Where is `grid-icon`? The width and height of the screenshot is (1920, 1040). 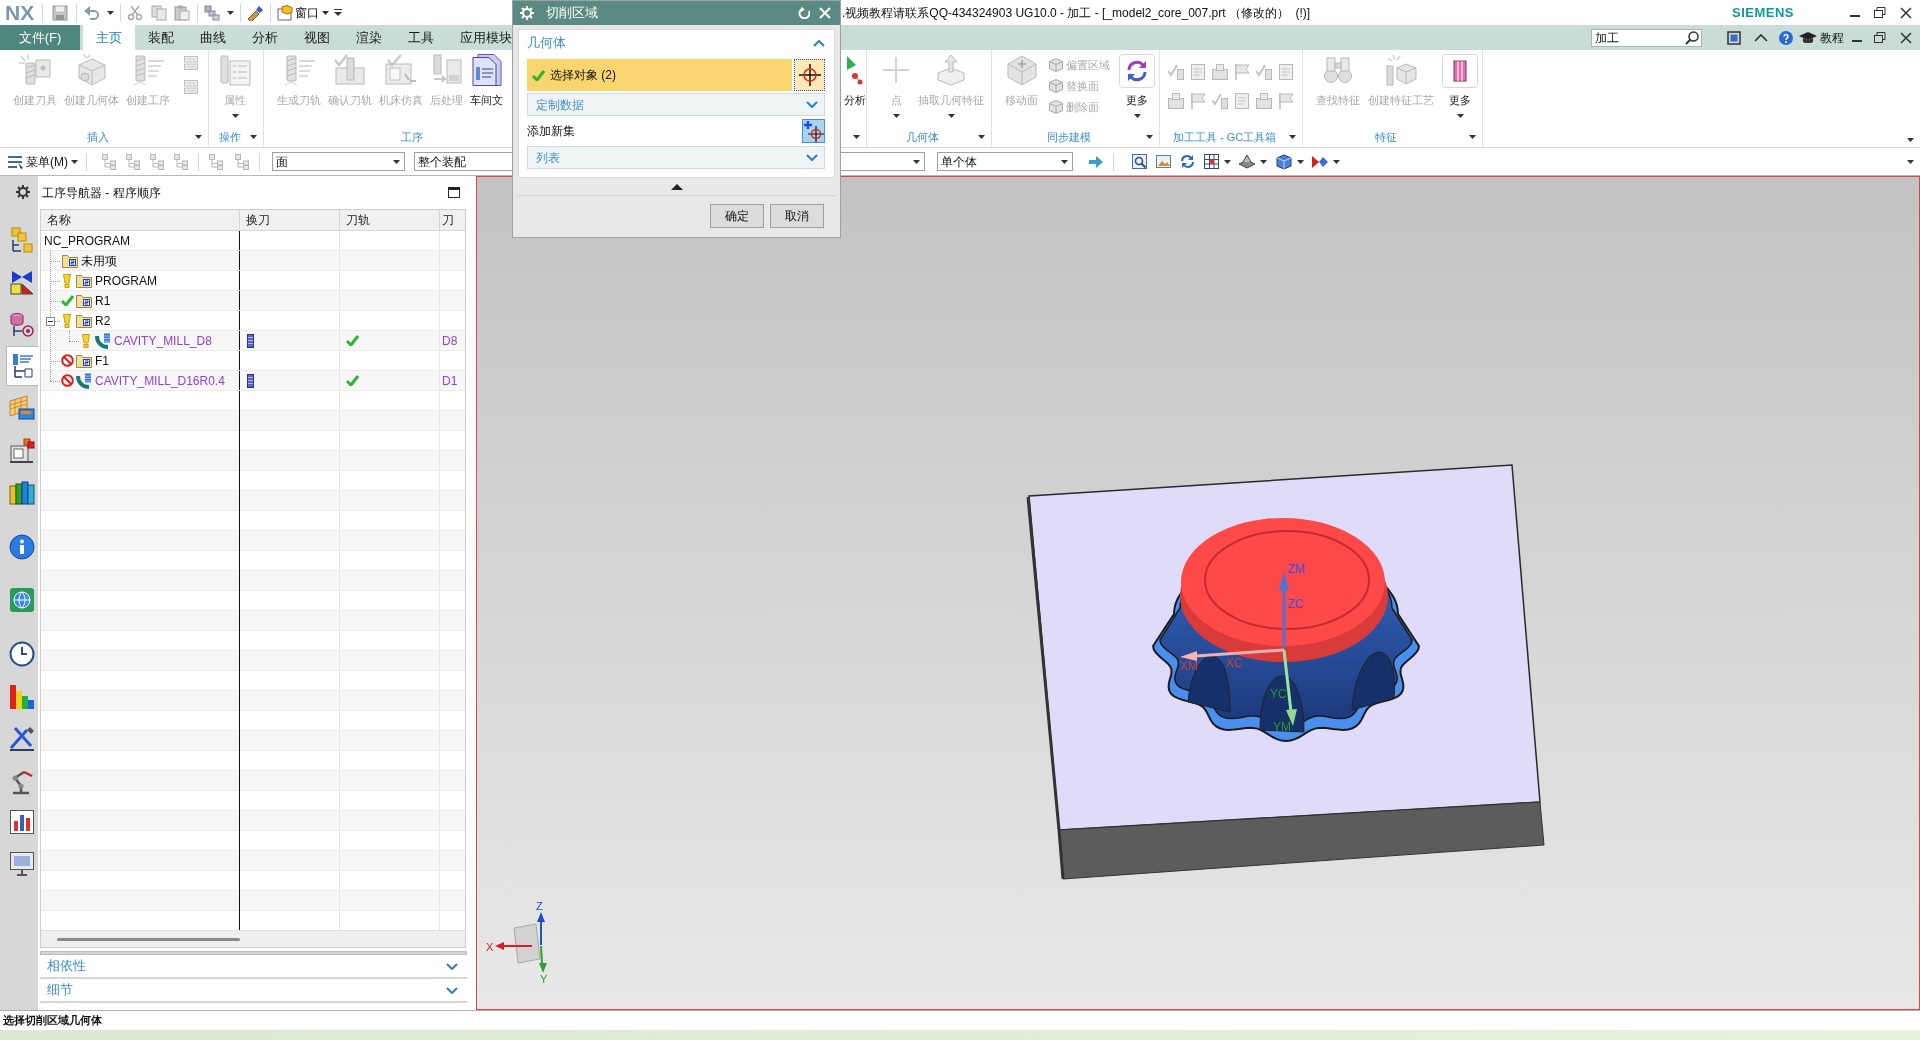 grid-icon is located at coordinates (1211, 161).